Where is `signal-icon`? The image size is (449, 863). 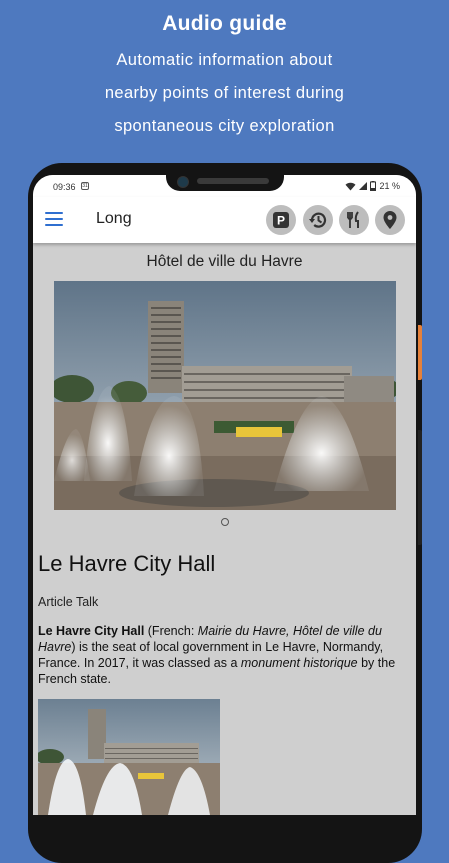 signal-icon is located at coordinates (363, 186).